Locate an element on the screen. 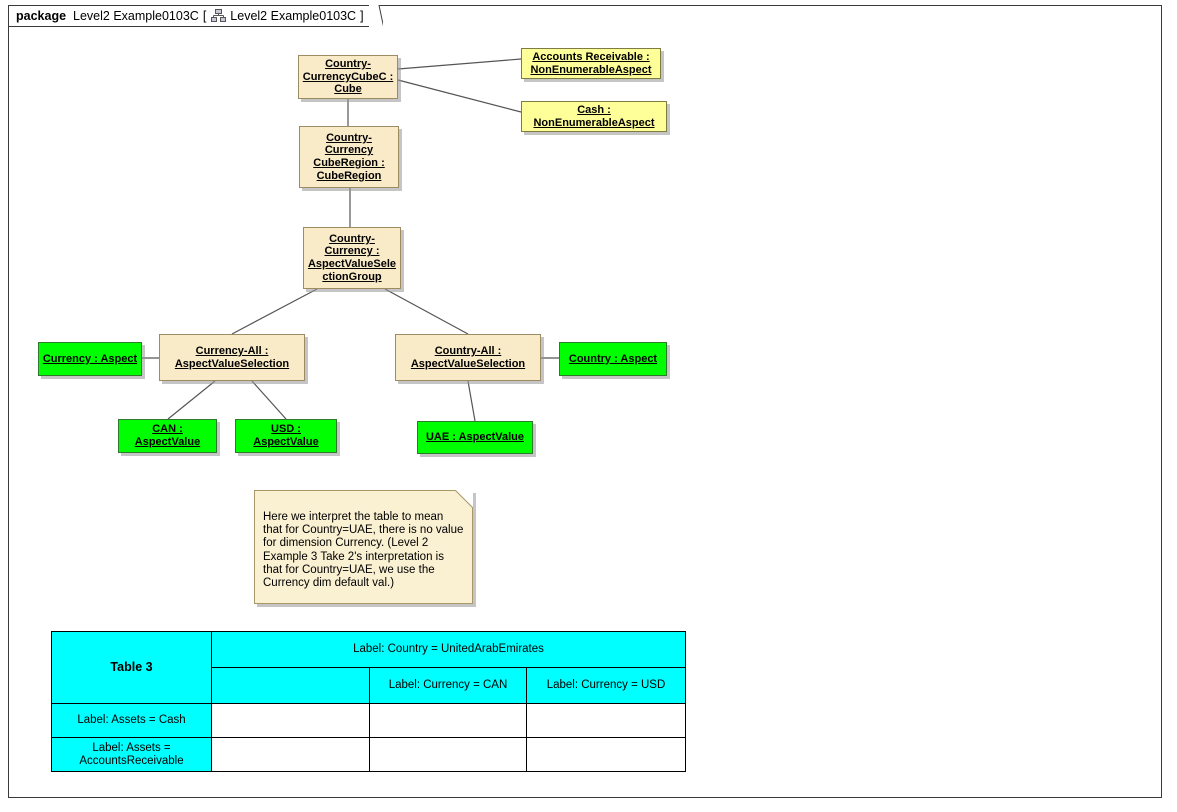 This screenshot has width=1177, height=812. class-node-label: Country-Currency CubeRegion : CubeRegion is located at coordinates (349, 156).